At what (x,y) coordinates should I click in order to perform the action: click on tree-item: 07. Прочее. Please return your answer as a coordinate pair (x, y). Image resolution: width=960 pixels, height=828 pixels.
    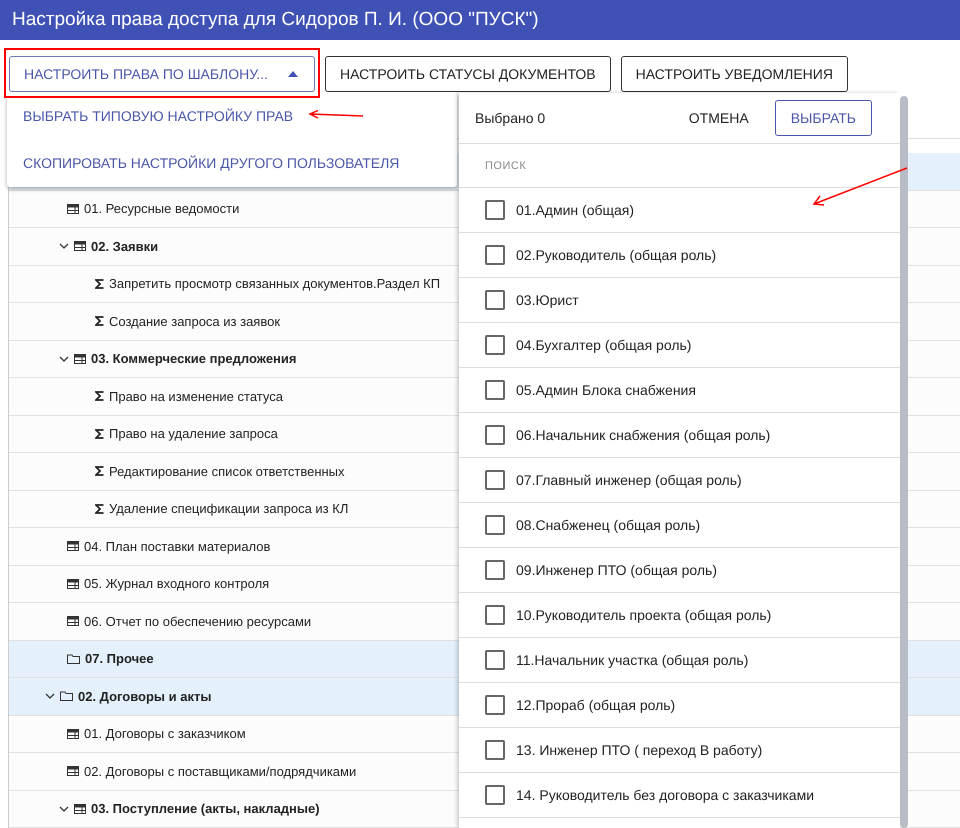
    Looking at the image, I should click on (119, 658).